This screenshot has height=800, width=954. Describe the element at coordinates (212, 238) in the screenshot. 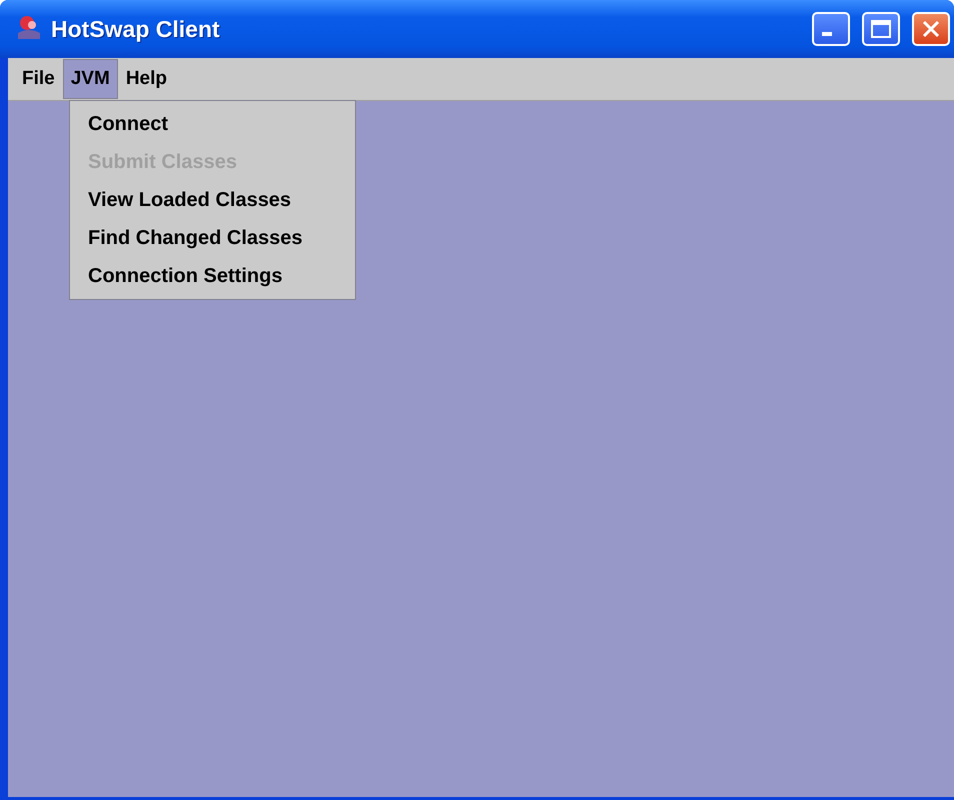

I see `menu-entry: Find Changed Classes` at that location.